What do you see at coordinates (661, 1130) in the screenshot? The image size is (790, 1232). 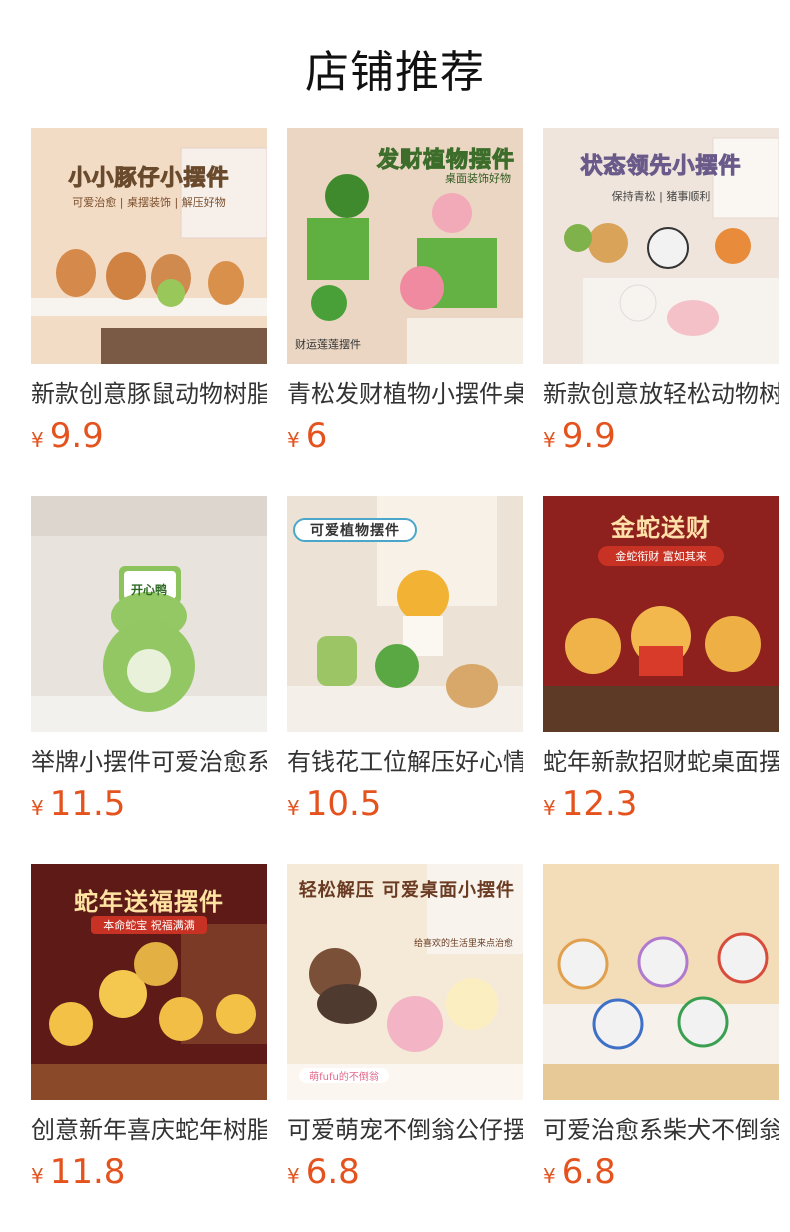 I see `product-name: 可爱治愈系柴犬不倒翁摆件` at bounding box center [661, 1130].